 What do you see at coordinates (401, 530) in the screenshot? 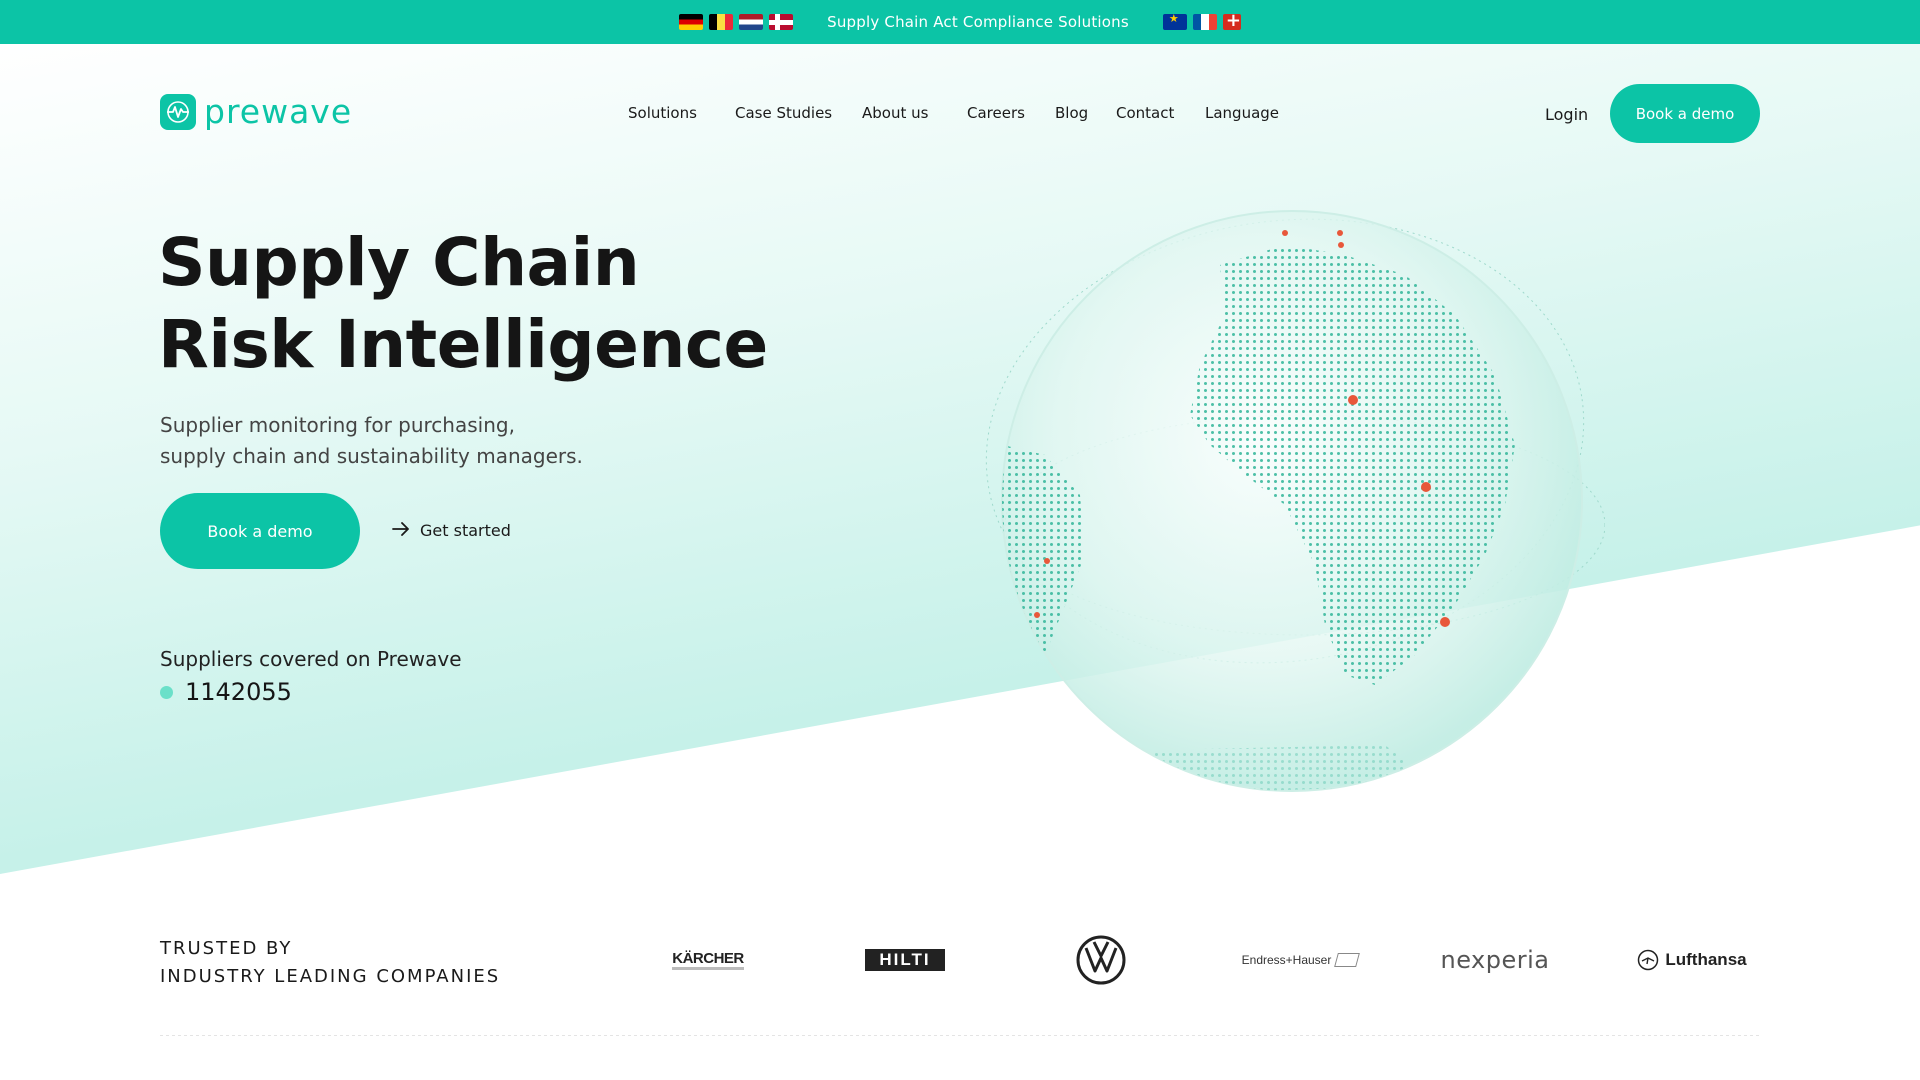
I see `arrow-right-icon` at bounding box center [401, 530].